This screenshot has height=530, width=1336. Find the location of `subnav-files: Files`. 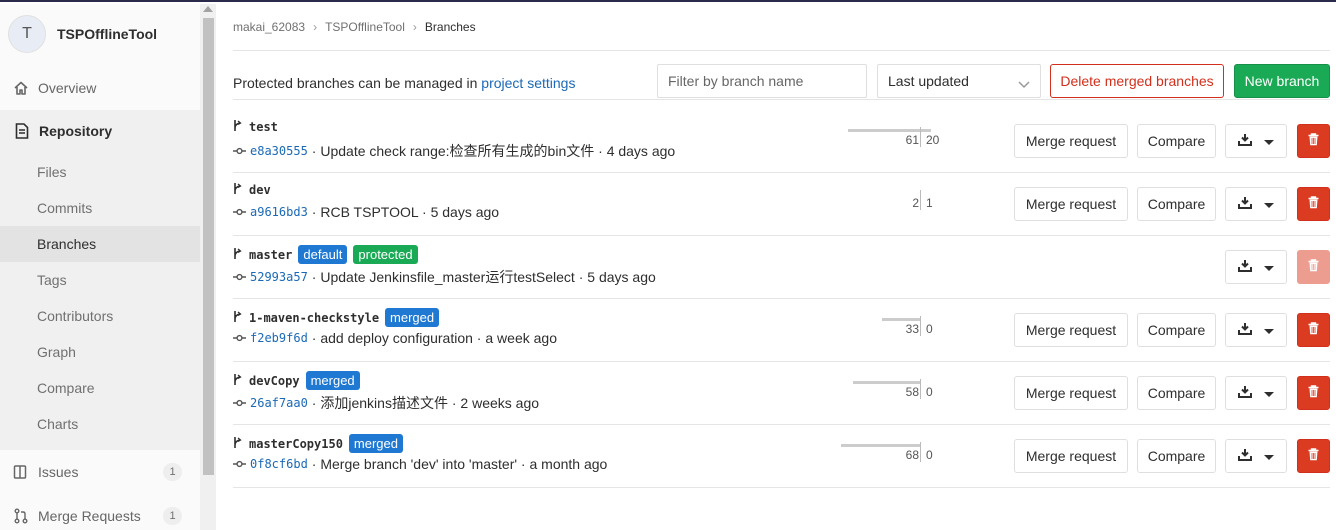

subnav-files: Files is located at coordinates (100, 172).